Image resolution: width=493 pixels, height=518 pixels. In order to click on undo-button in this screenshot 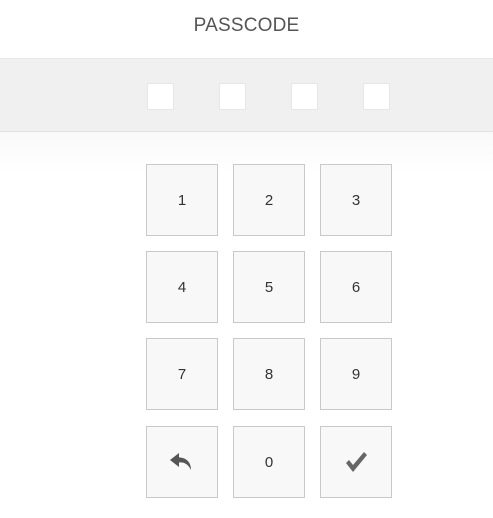, I will do `click(182, 462)`.